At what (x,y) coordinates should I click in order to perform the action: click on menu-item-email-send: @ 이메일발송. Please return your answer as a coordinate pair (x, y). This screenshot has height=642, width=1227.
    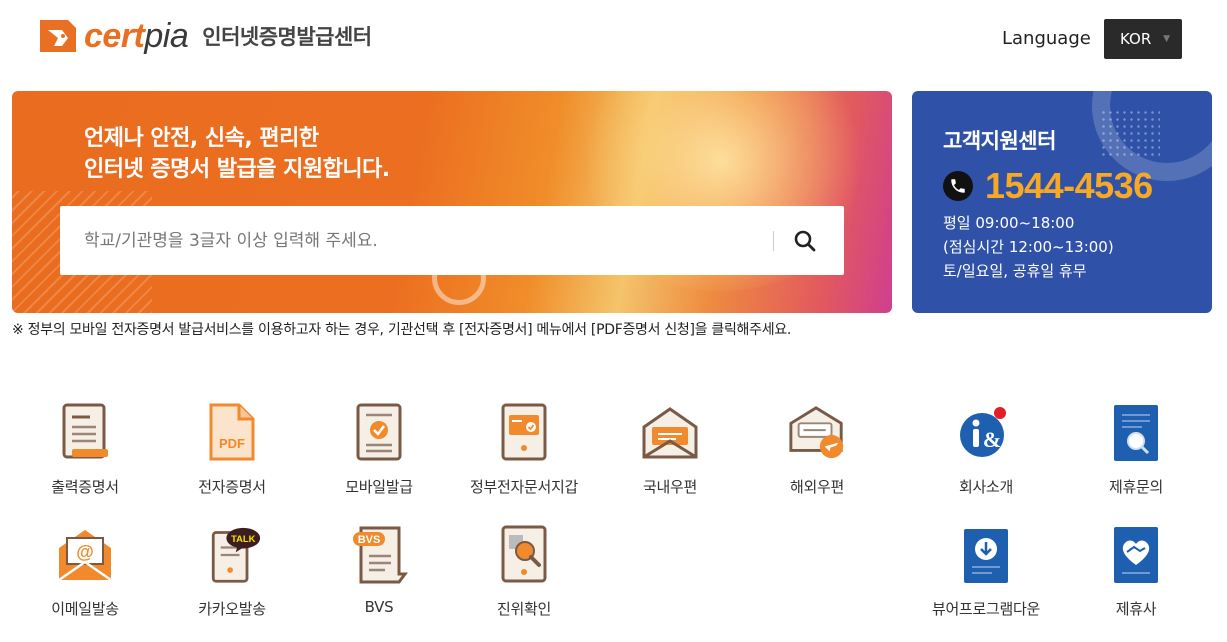
    Looking at the image, I should click on (85, 579).